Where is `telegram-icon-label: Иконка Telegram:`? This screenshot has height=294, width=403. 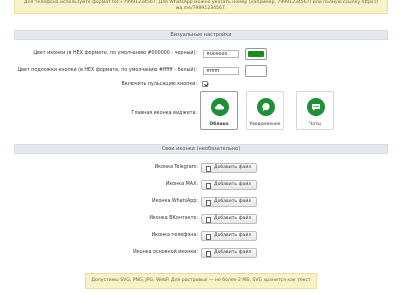 telegram-icon-label: Иконка Telegram: is located at coordinates (176, 167).